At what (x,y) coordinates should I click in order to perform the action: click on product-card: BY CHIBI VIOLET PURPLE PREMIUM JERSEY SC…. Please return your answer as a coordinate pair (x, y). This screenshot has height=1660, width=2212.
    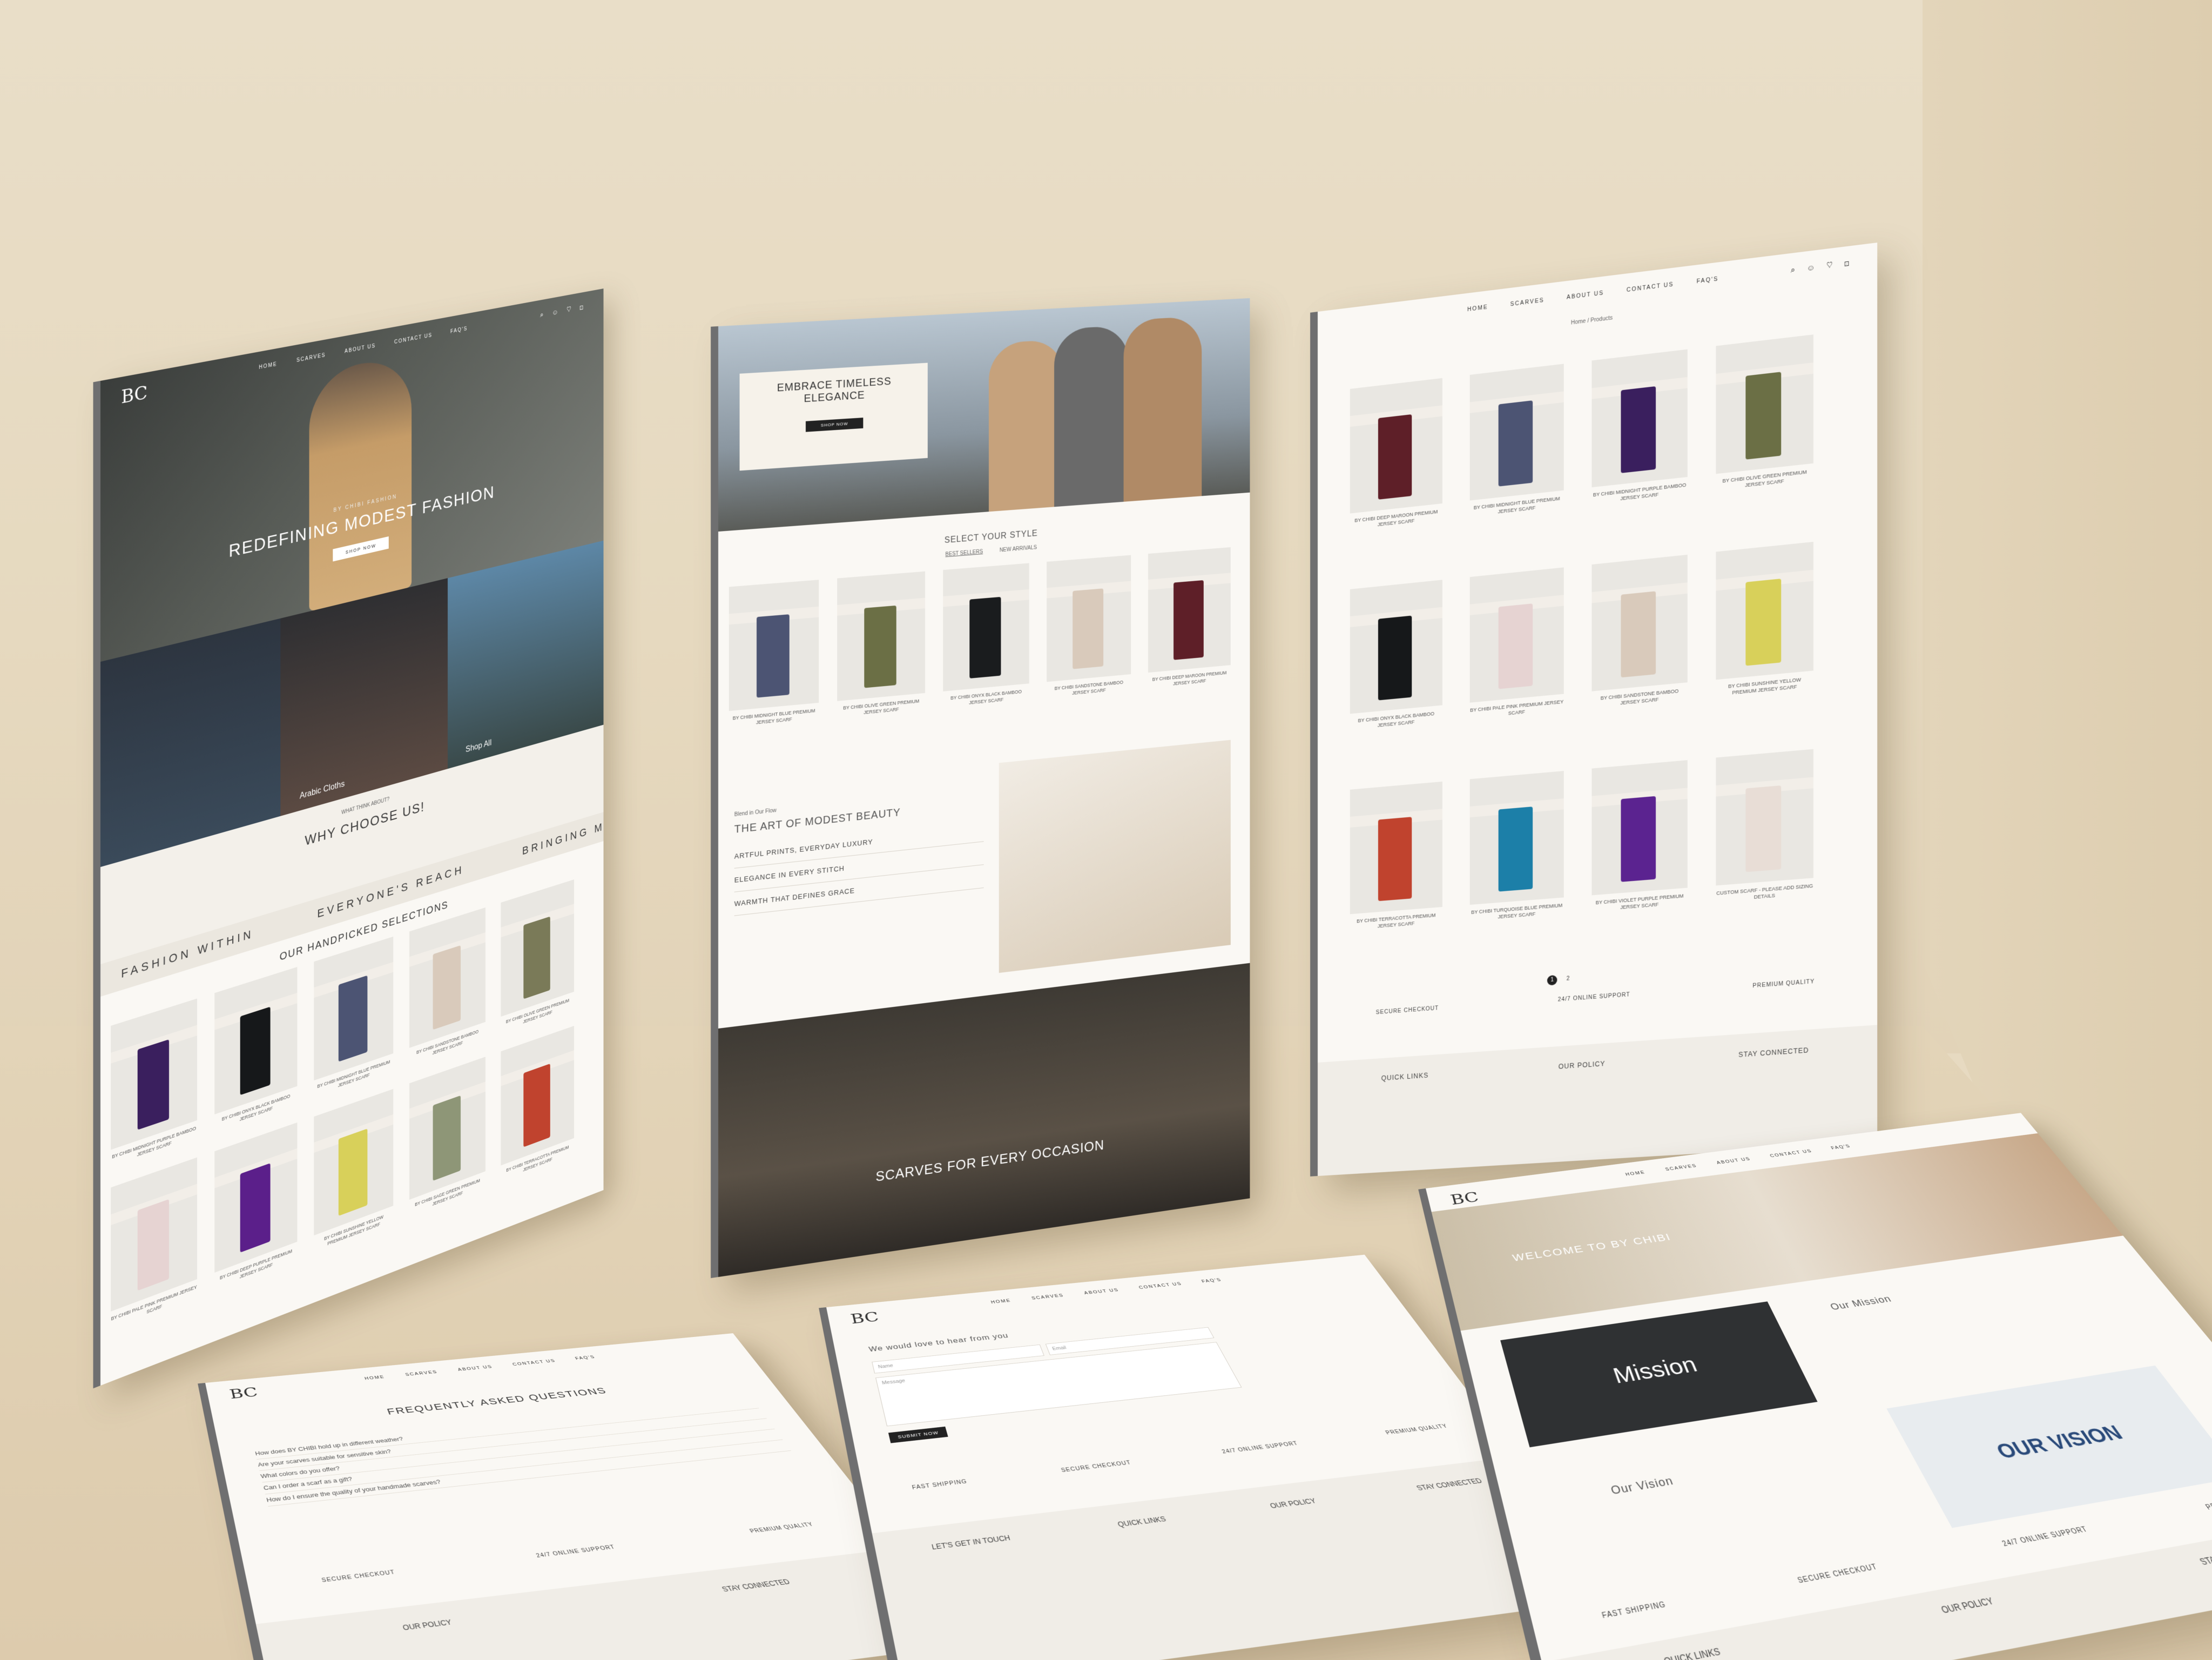
    Looking at the image, I should click on (1639, 837).